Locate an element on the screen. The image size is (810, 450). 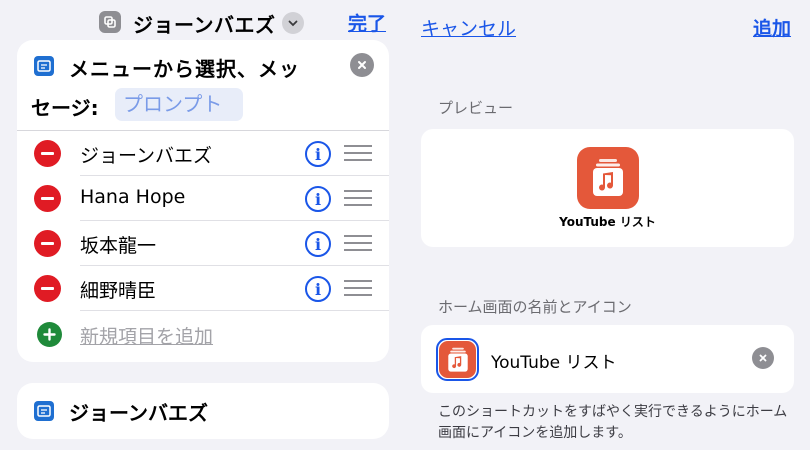
menu-item-label: 細野晴臣 is located at coordinates (118, 289).